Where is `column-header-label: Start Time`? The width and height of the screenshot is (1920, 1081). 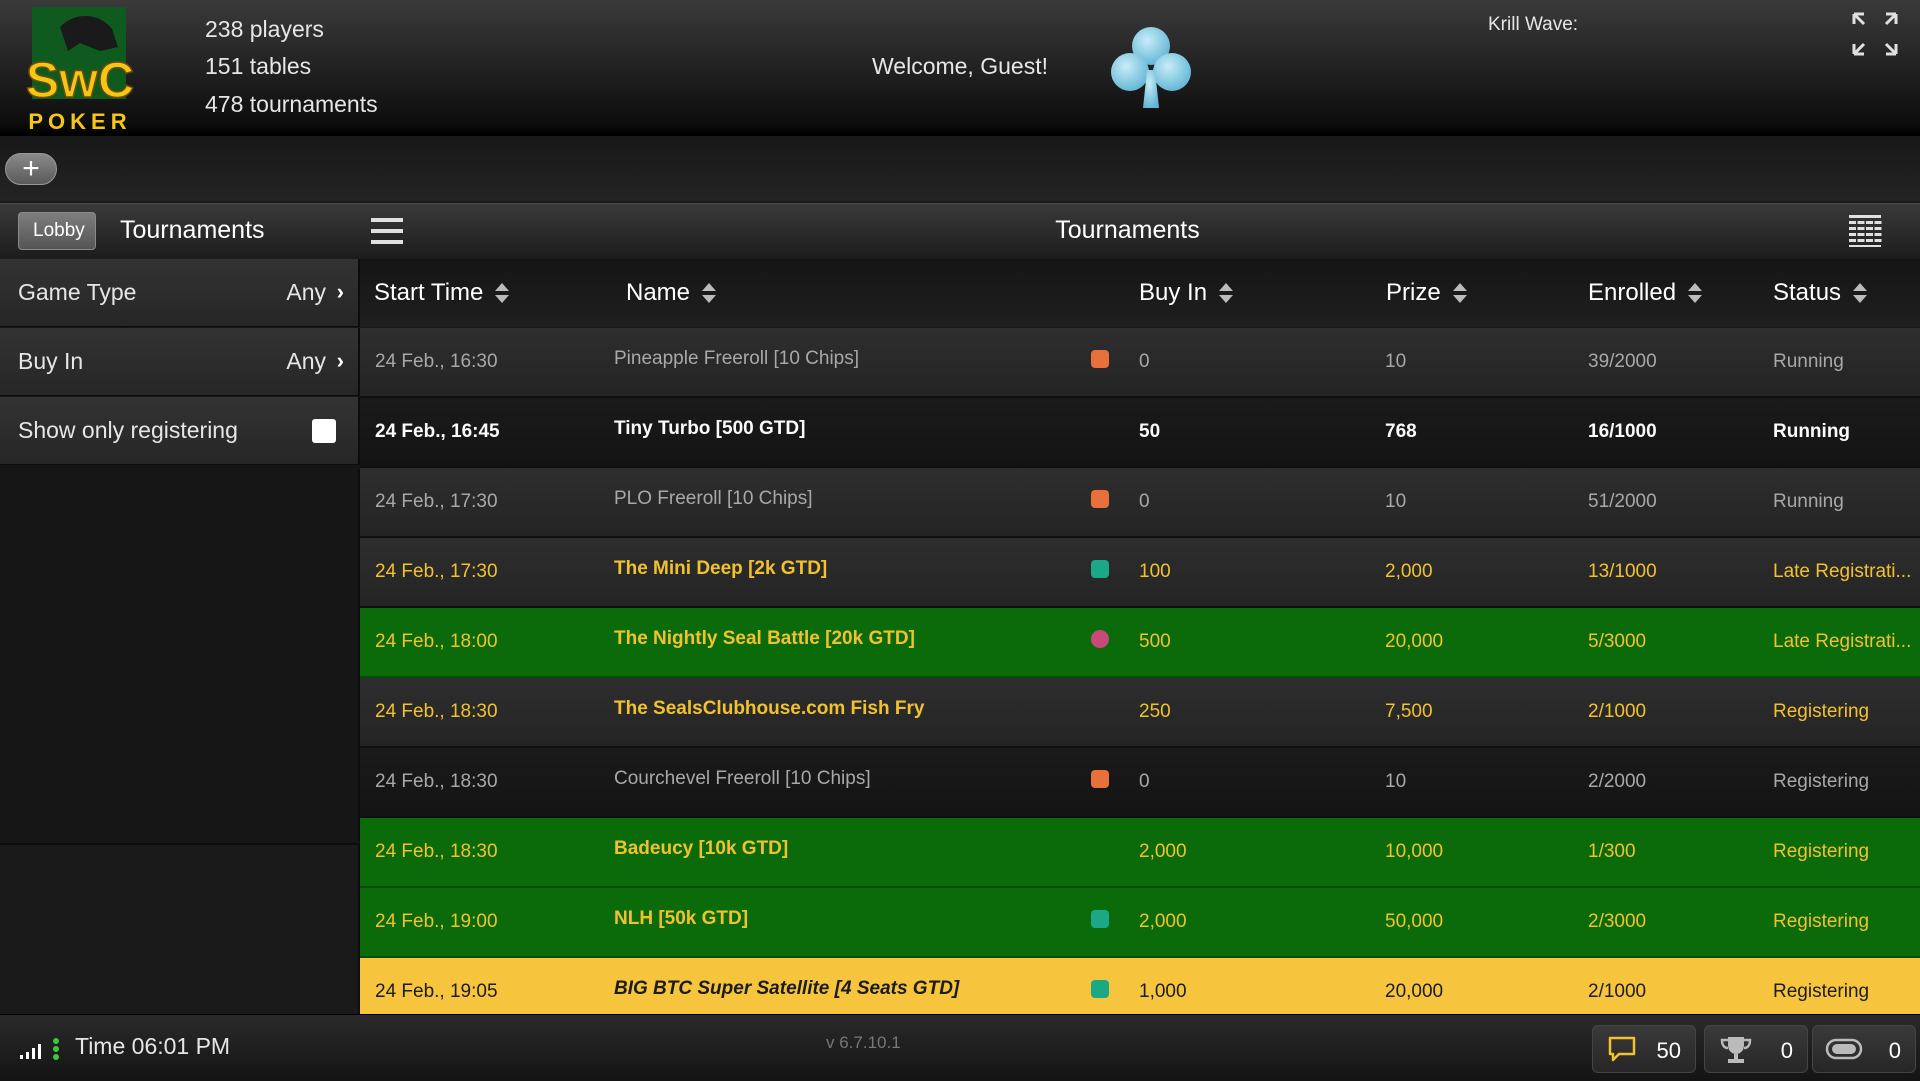
column-header-label: Start Time is located at coordinates (429, 292).